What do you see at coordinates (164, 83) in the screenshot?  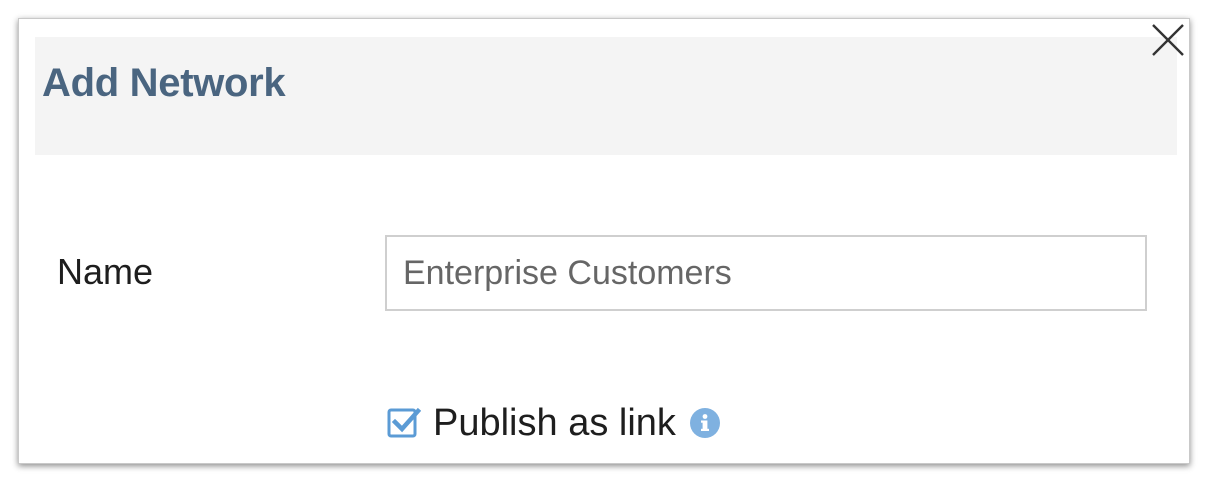 I see `dialog-title: Add Network` at bounding box center [164, 83].